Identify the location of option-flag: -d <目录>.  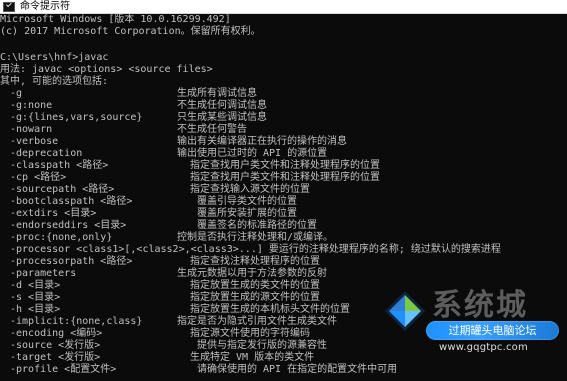
(35, 285).